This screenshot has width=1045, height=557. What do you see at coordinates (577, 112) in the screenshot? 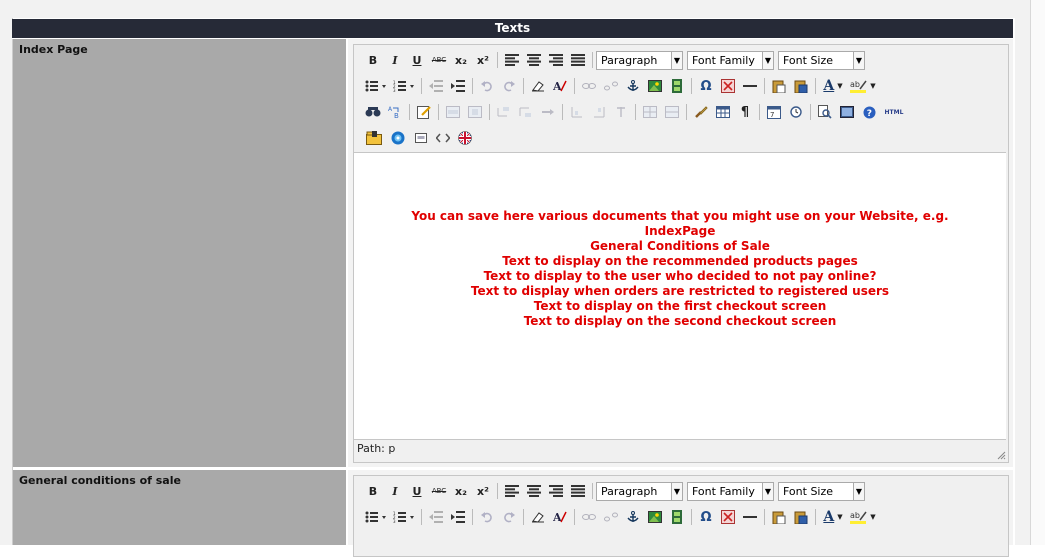
I see `col-before-icon` at bounding box center [577, 112].